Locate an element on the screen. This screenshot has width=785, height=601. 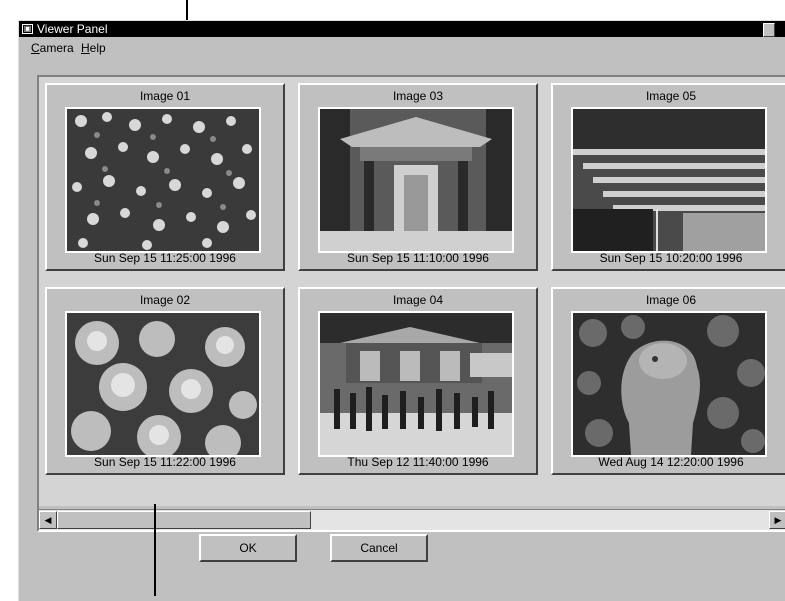
window-title: Viewer Panel is located at coordinates (72, 29).